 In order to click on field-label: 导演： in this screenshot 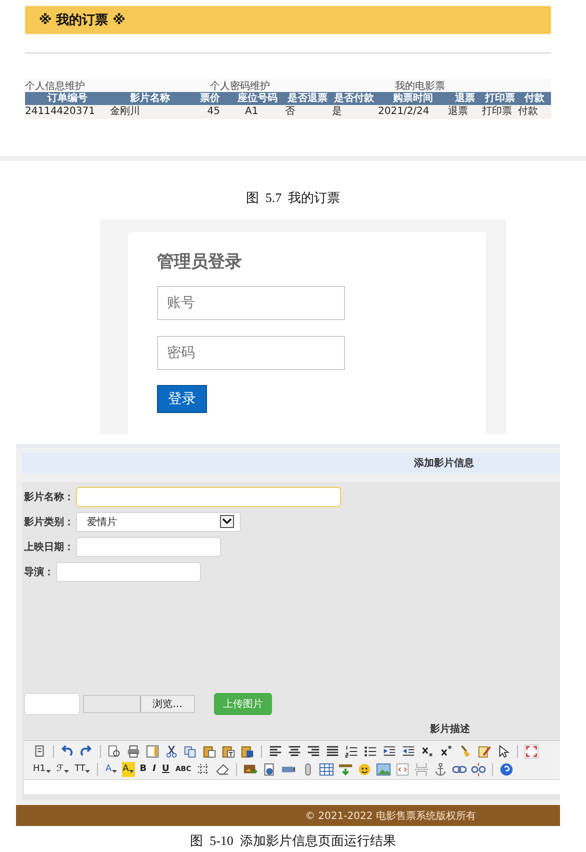, I will do `click(39, 572)`.